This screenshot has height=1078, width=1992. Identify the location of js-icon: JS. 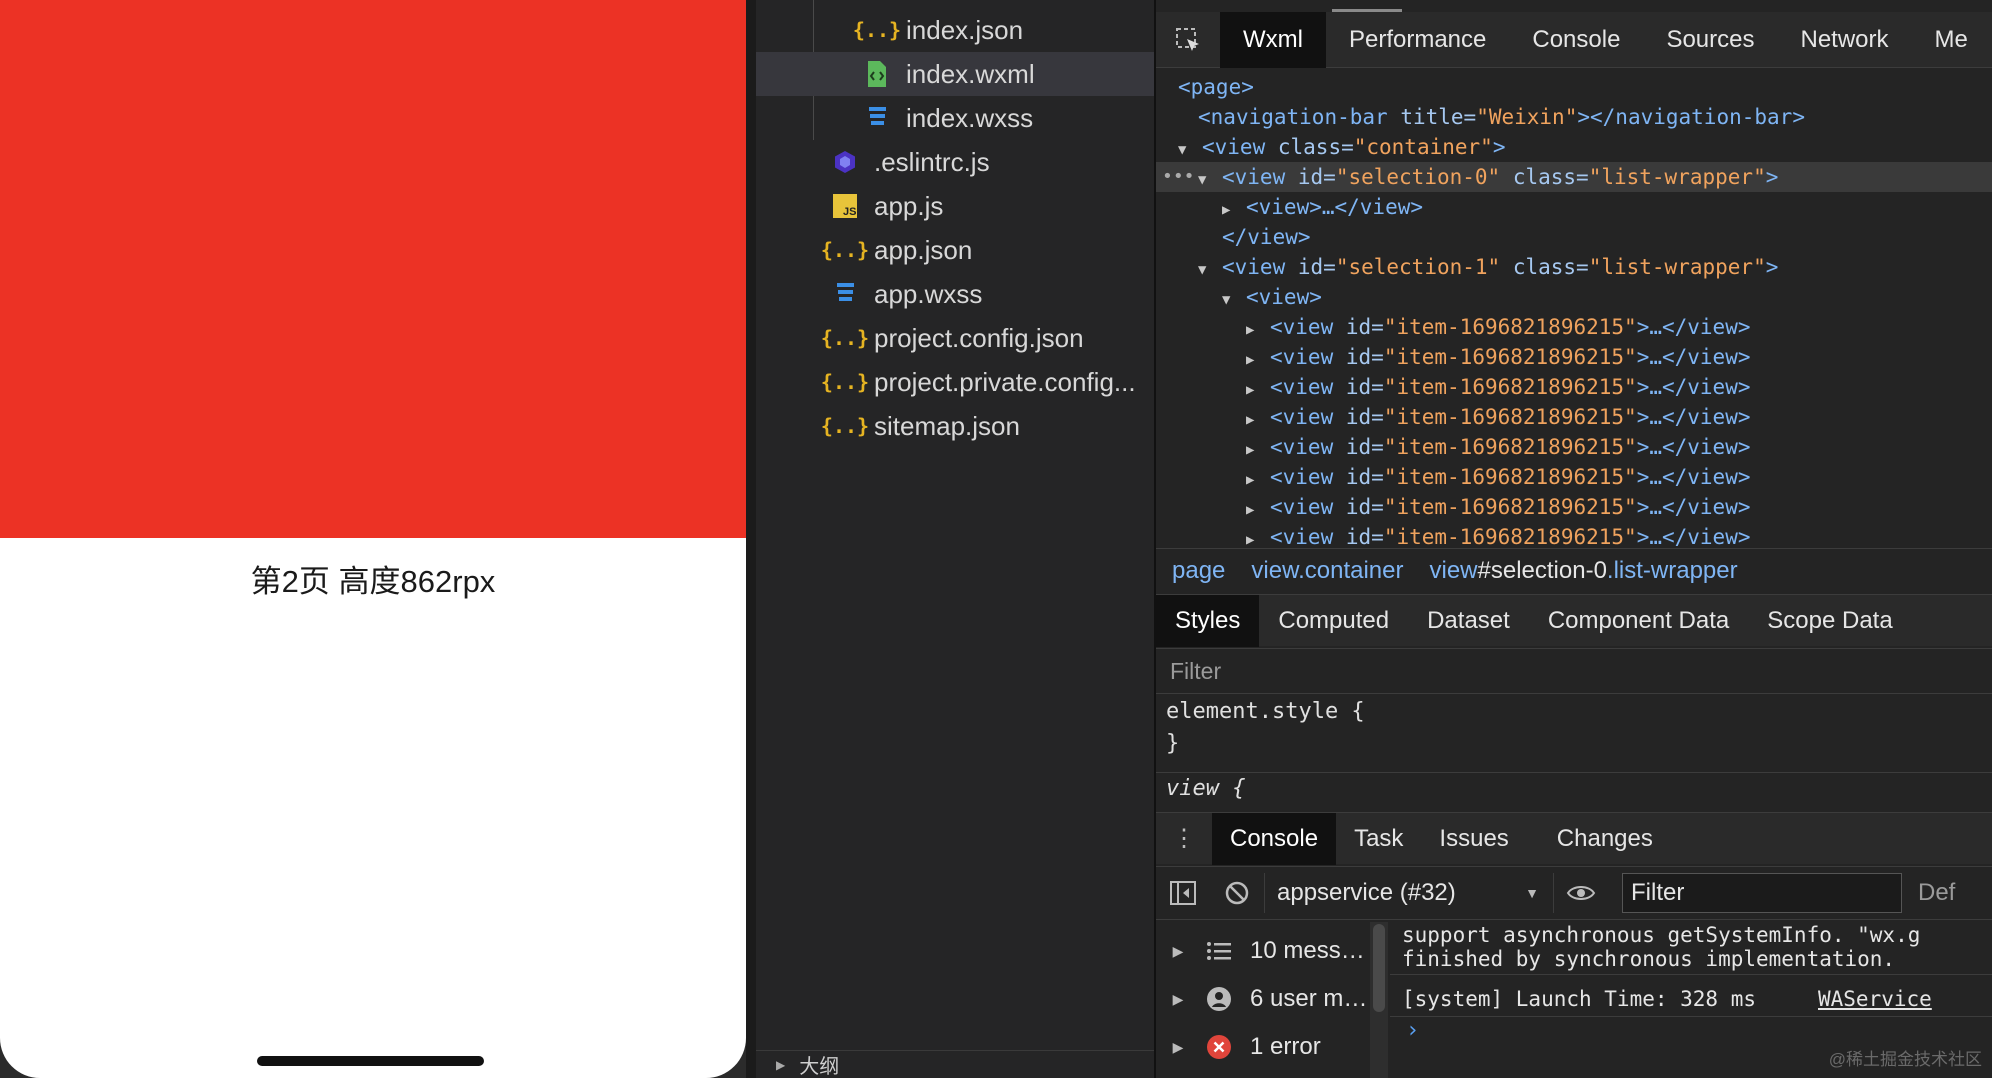
(845, 206).